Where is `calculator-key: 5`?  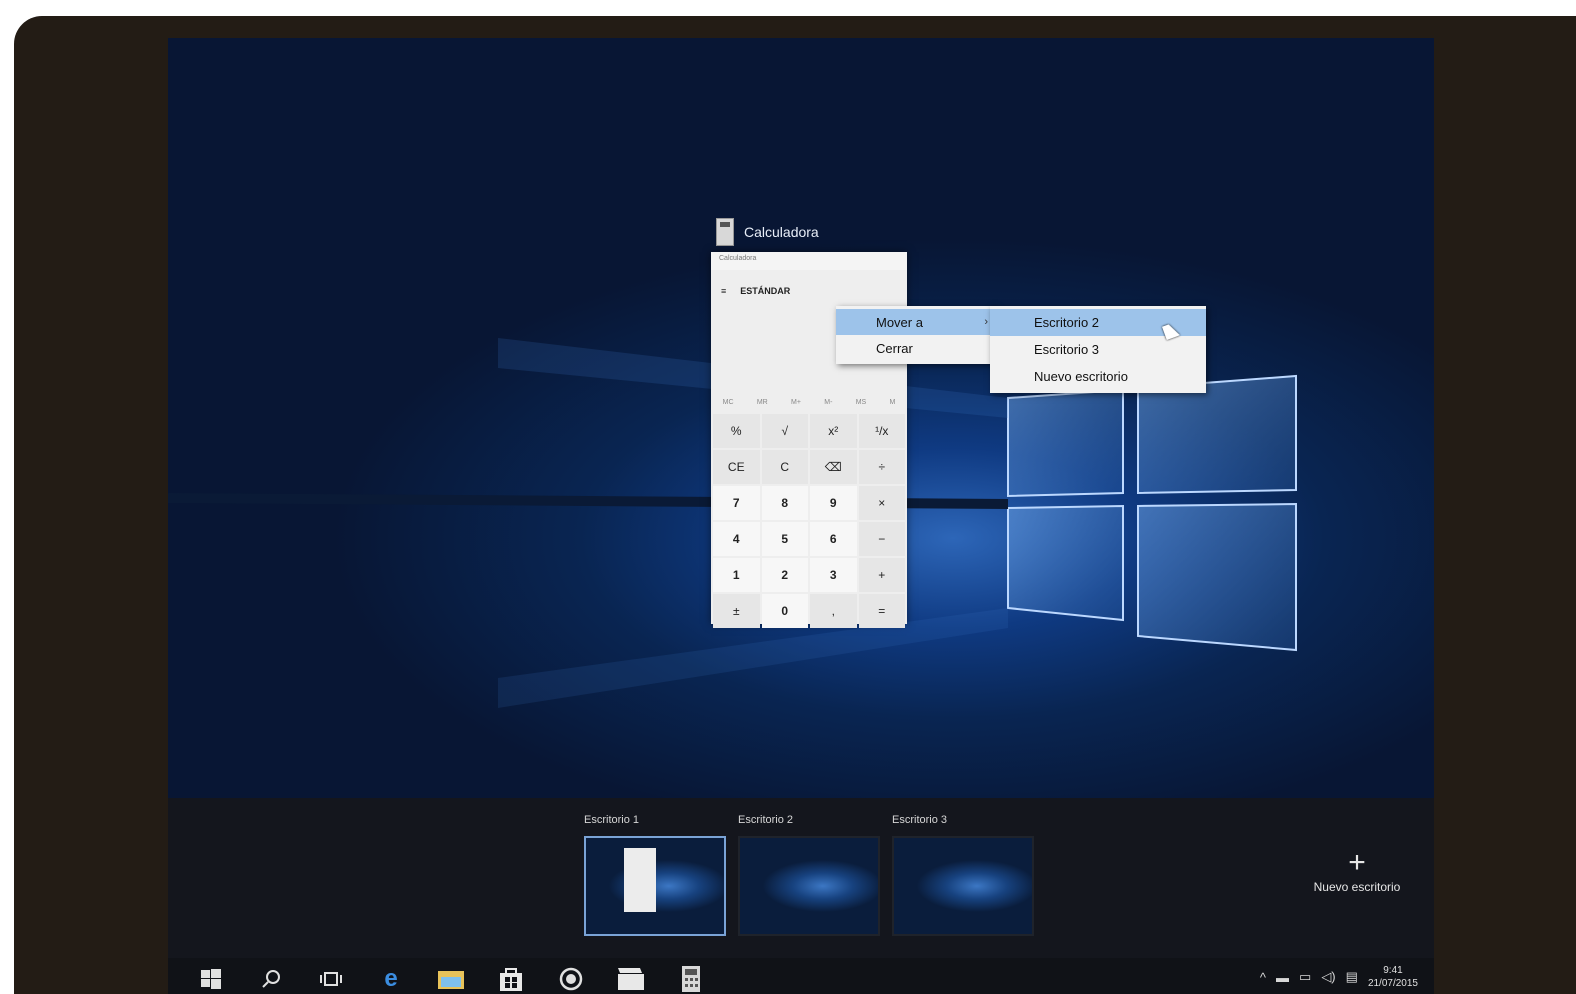
calculator-key: 5 is located at coordinates (784, 539).